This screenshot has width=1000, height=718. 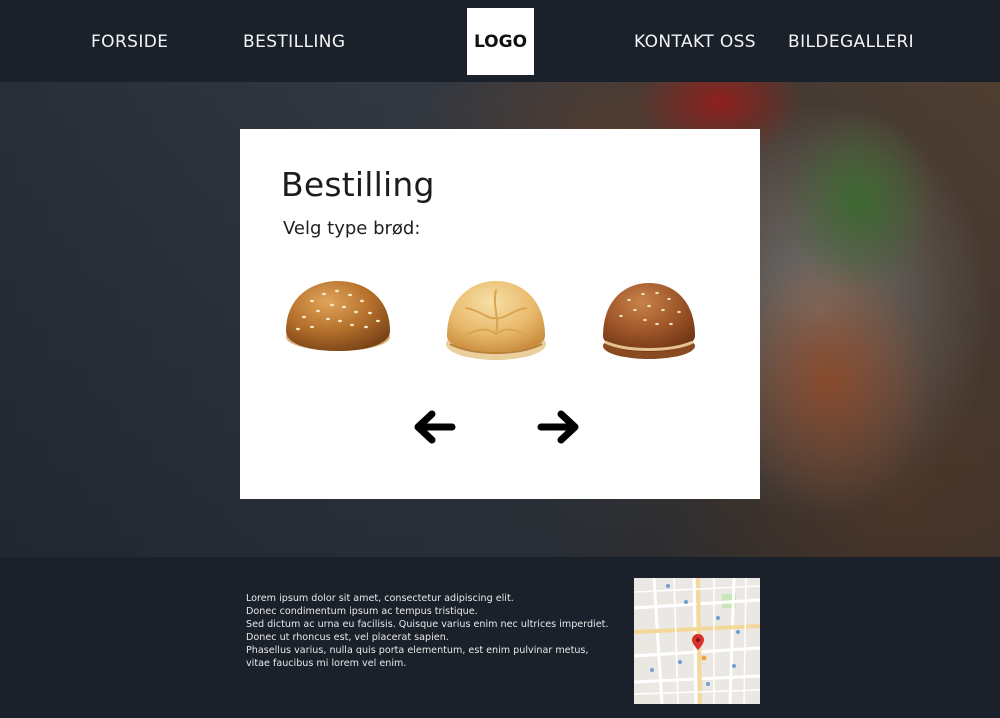 What do you see at coordinates (851, 42) in the screenshot?
I see `nav-link-bildegalleri: BILDEGALLERI` at bounding box center [851, 42].